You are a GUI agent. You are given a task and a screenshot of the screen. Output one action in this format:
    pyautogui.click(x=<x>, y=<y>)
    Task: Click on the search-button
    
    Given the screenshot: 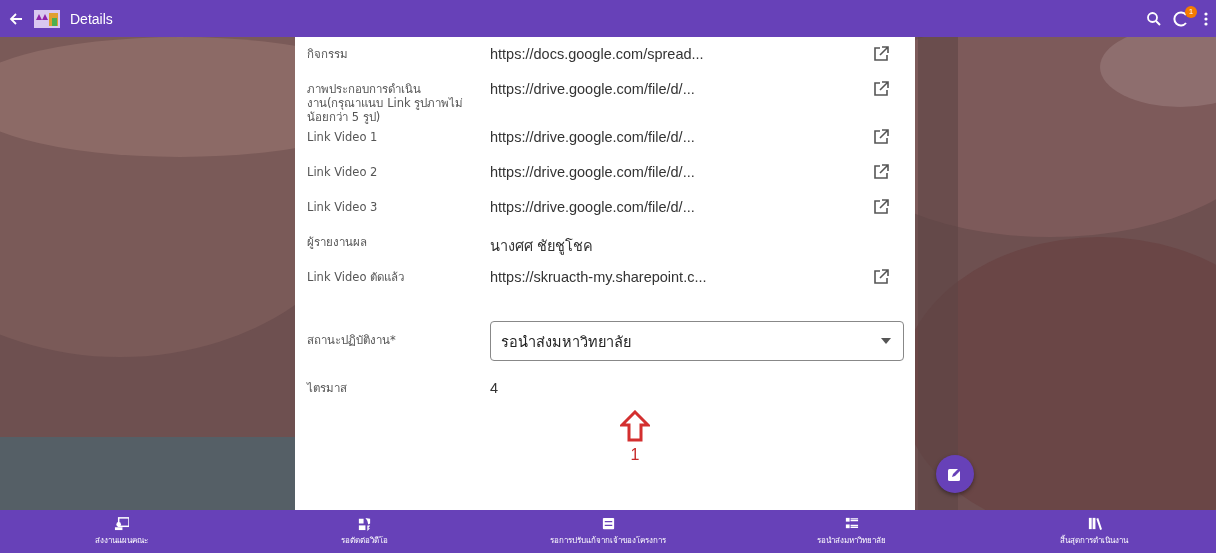 What is the action you would take?
    pyautogui.click(x=1154, y=18)
    